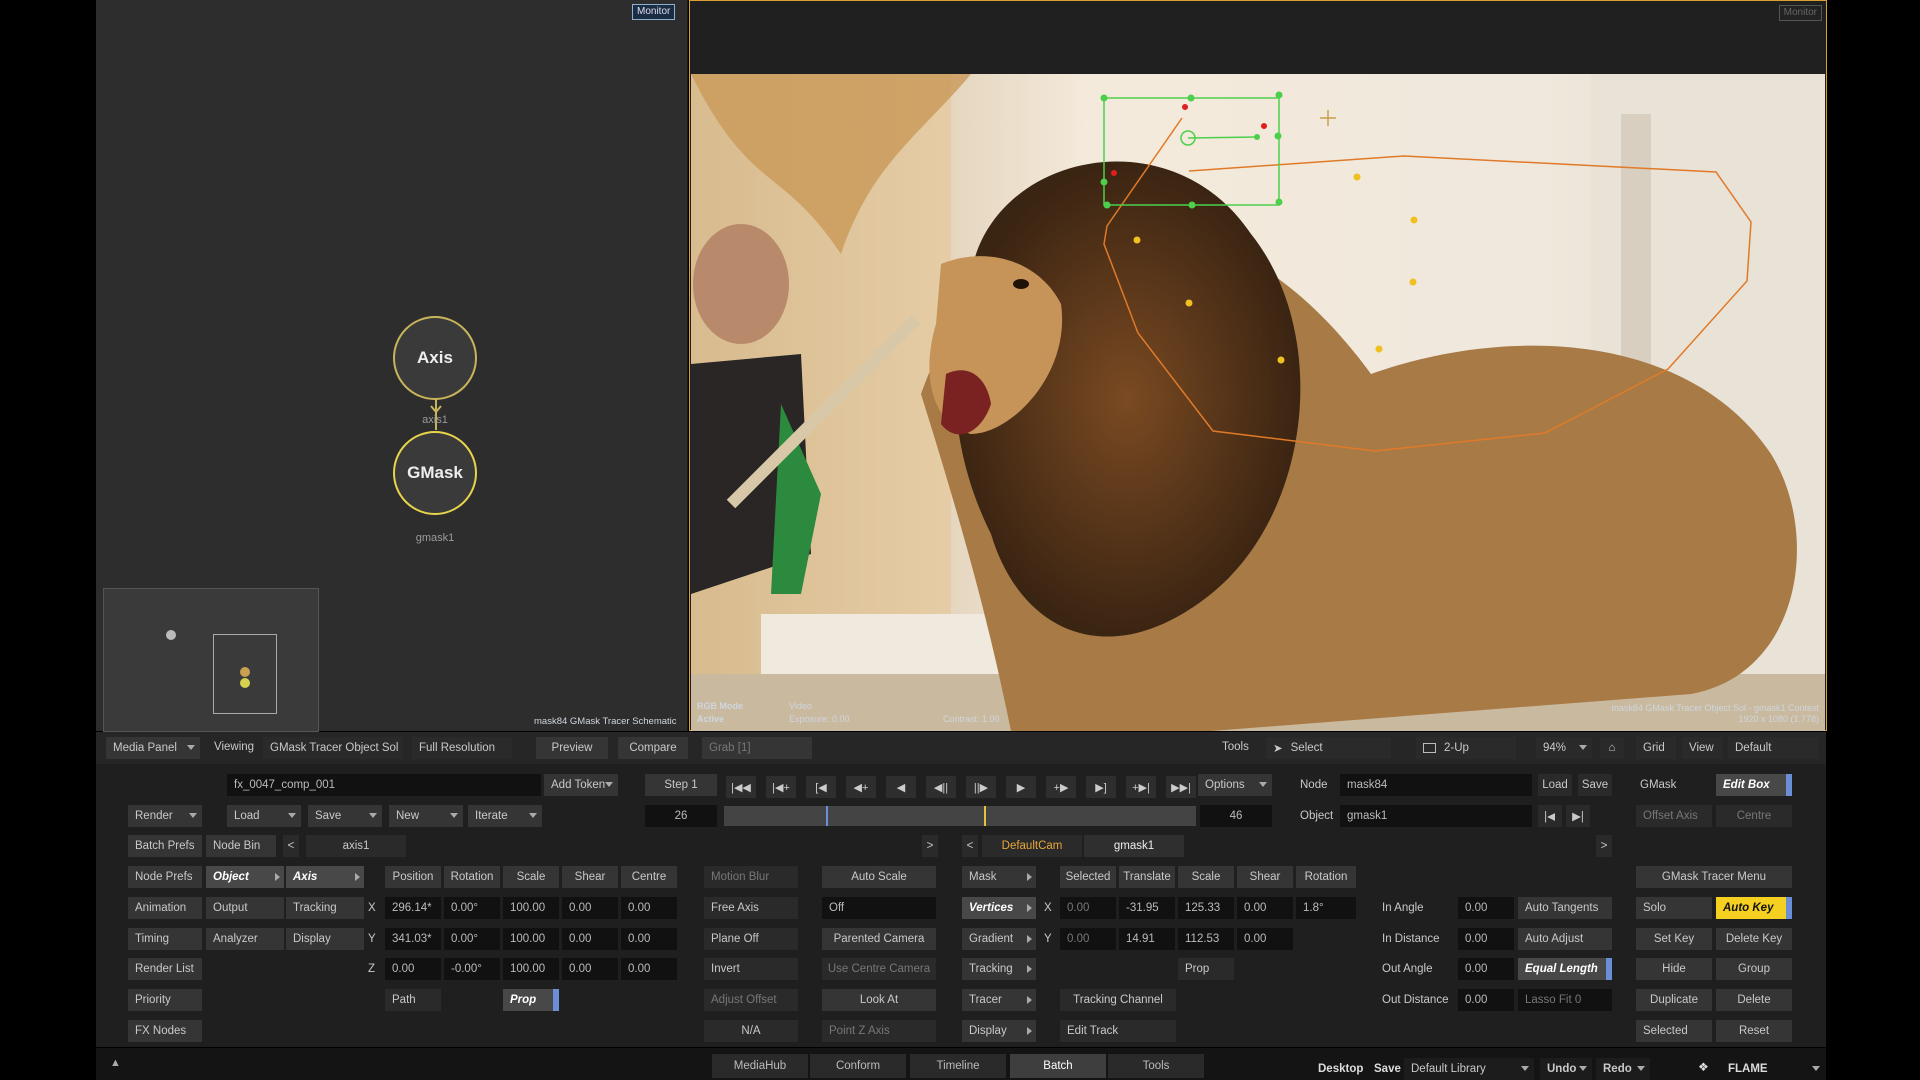  I want to click on breadcrumb: axis1, so click(356, 846).